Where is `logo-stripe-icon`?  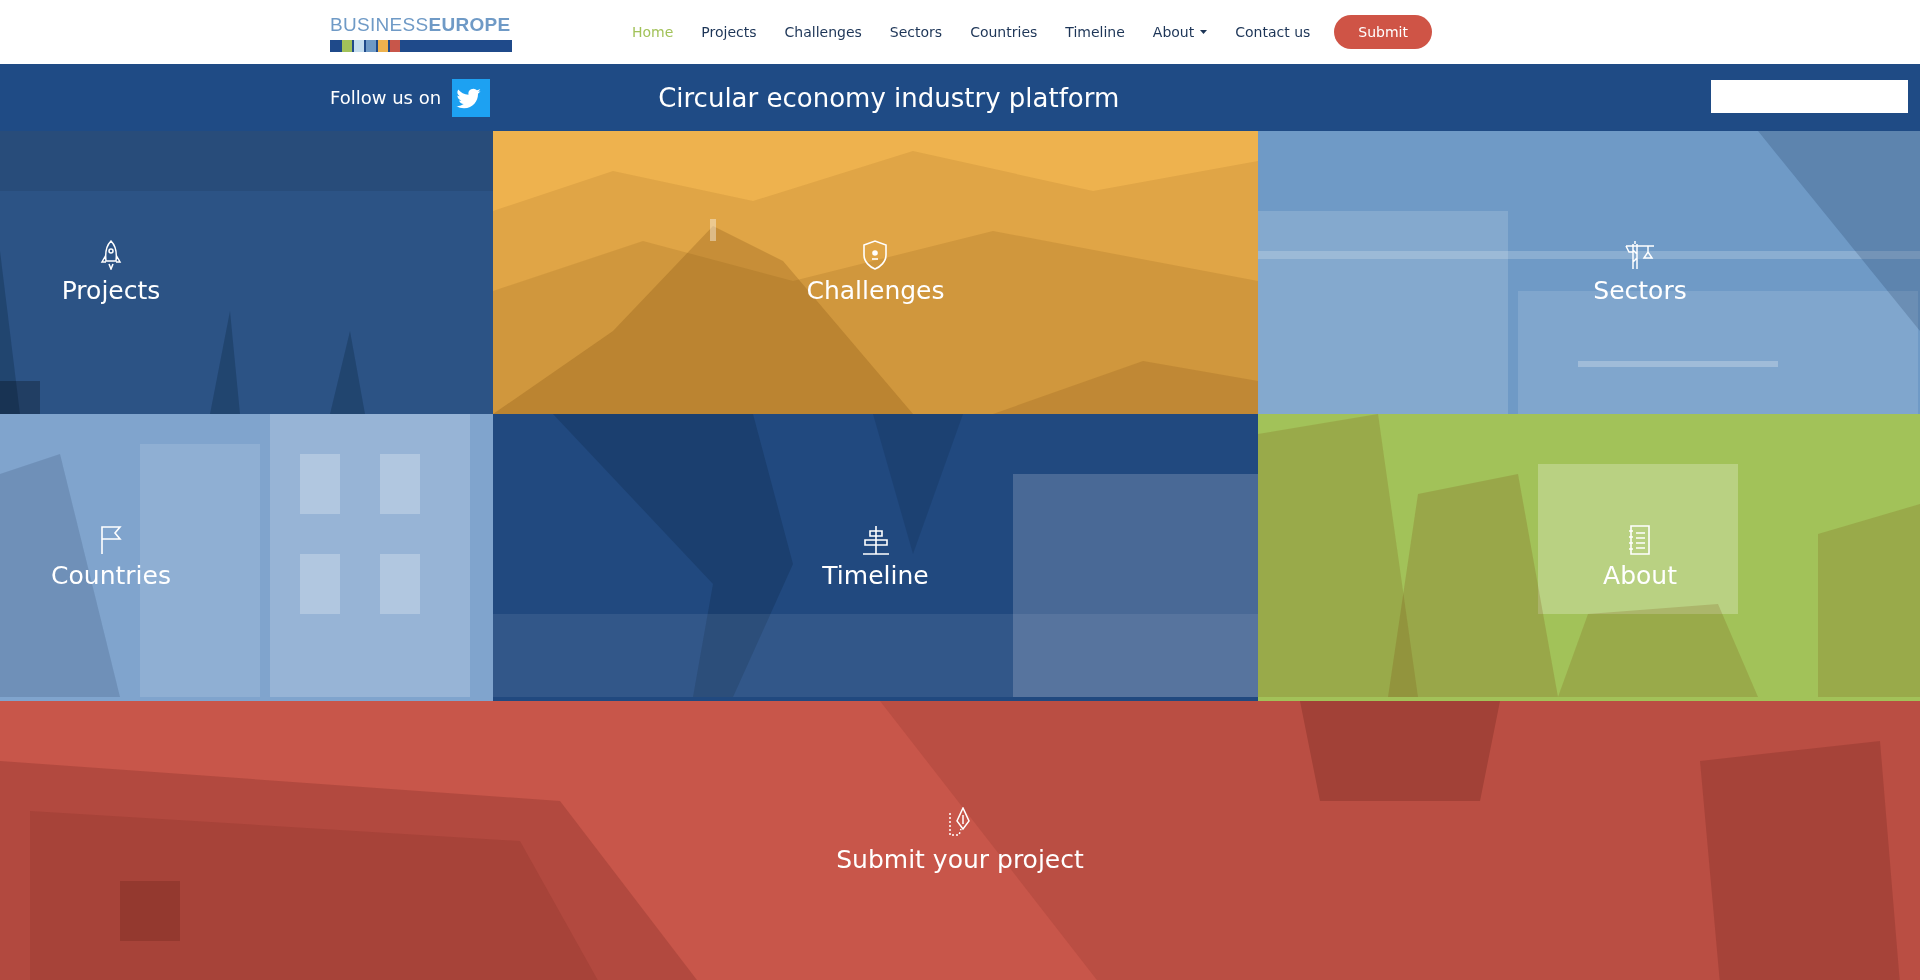 logo-stripe-icon is located at coordinates (421, 45).